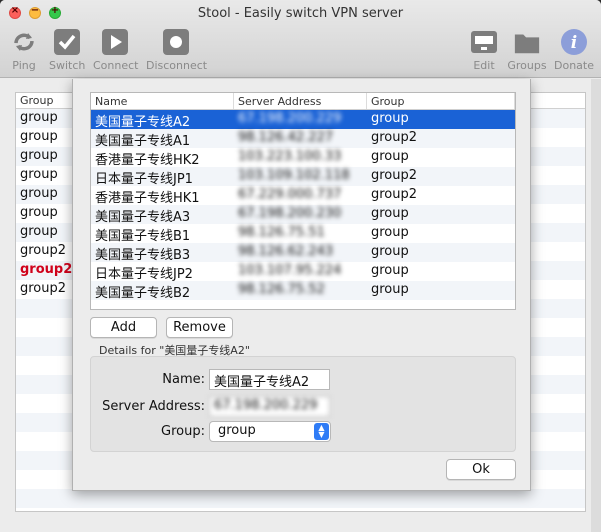 This screenshot has height=532, width=601. I want to click on server-name: 美国量子专线B2, so click(143, 293).